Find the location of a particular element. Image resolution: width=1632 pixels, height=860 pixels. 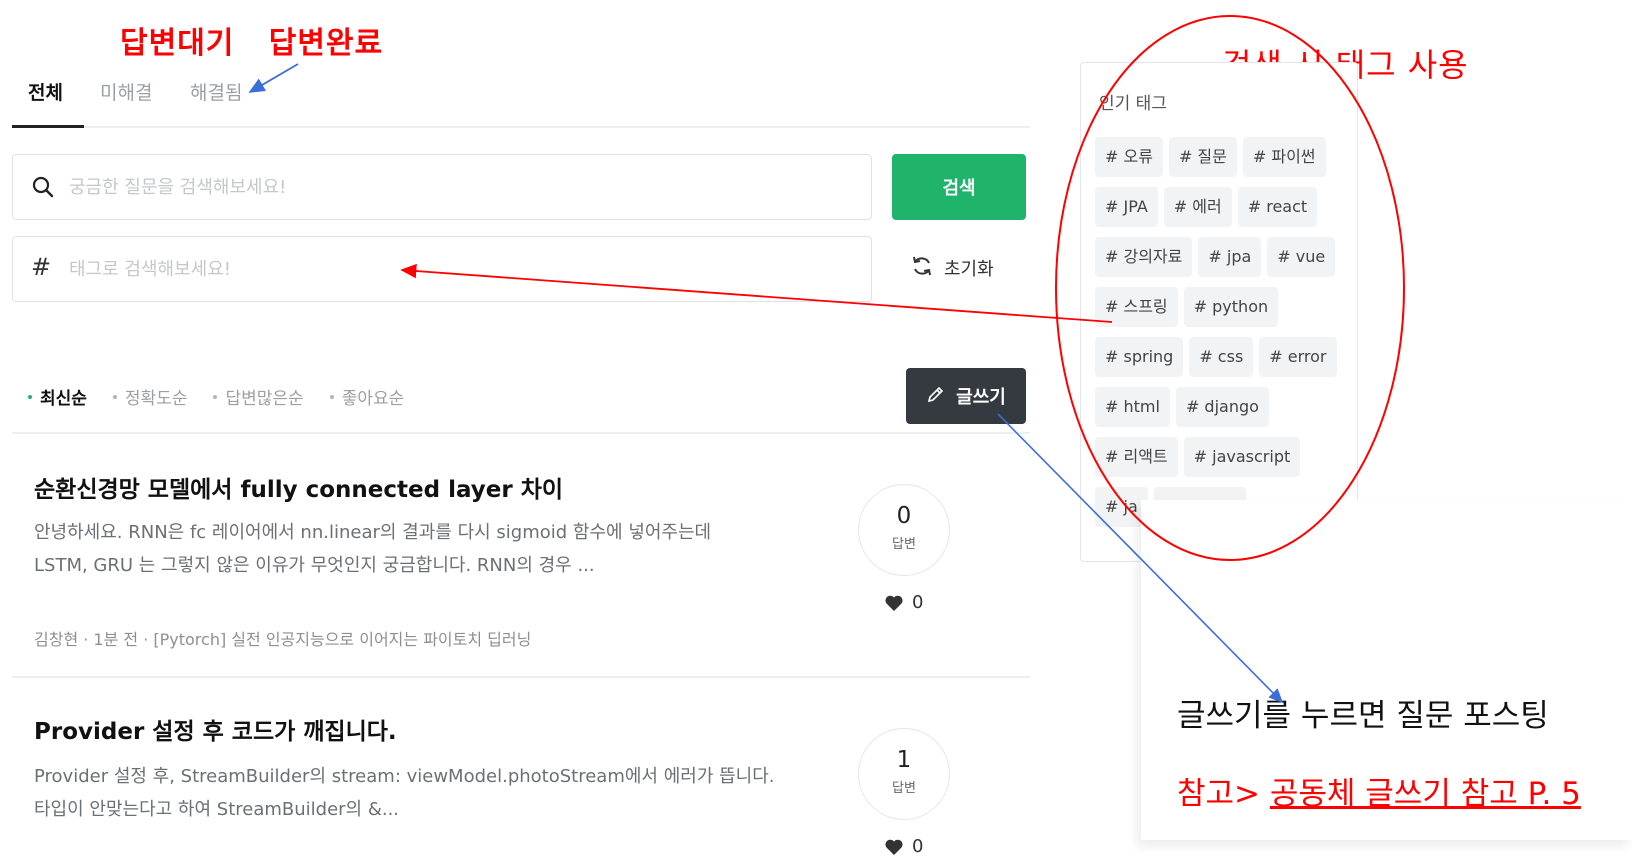

hash-icon: # is located at coordinates (41, 267).